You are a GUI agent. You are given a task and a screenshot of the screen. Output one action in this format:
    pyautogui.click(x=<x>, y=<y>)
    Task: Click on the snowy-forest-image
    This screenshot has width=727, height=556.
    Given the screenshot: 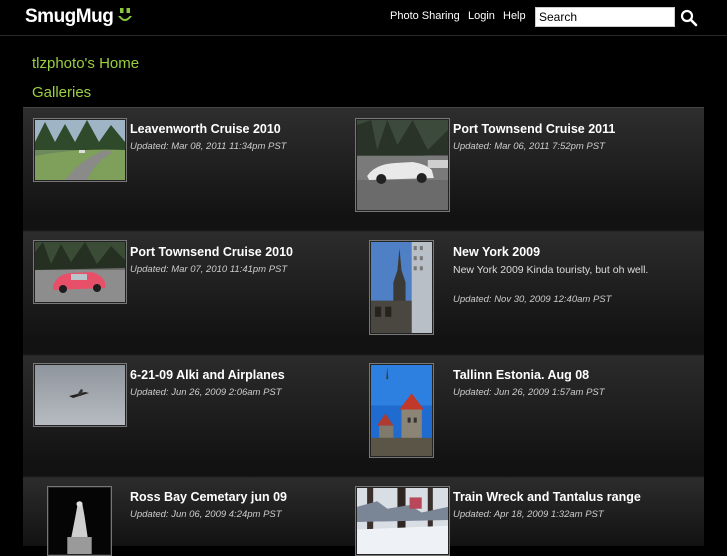 What is the action you would take?
    pyautogui.click(x=402, y=521)
    